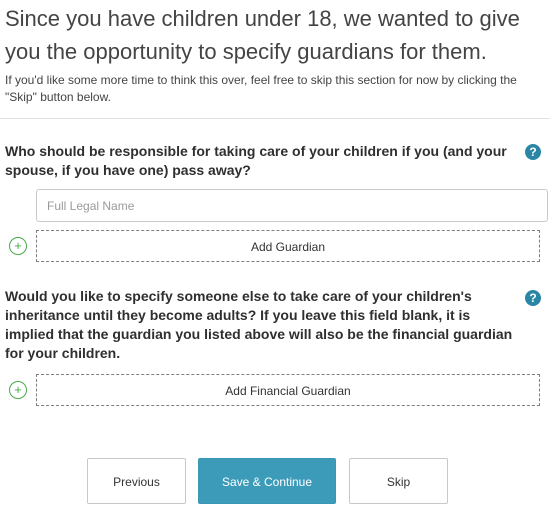 The height and width of the screenshot is (514, 550). What do you see at coordinates (136, 481) in the screenshot?
I see `previous-button: Previous` at bounding box center [136, 481].